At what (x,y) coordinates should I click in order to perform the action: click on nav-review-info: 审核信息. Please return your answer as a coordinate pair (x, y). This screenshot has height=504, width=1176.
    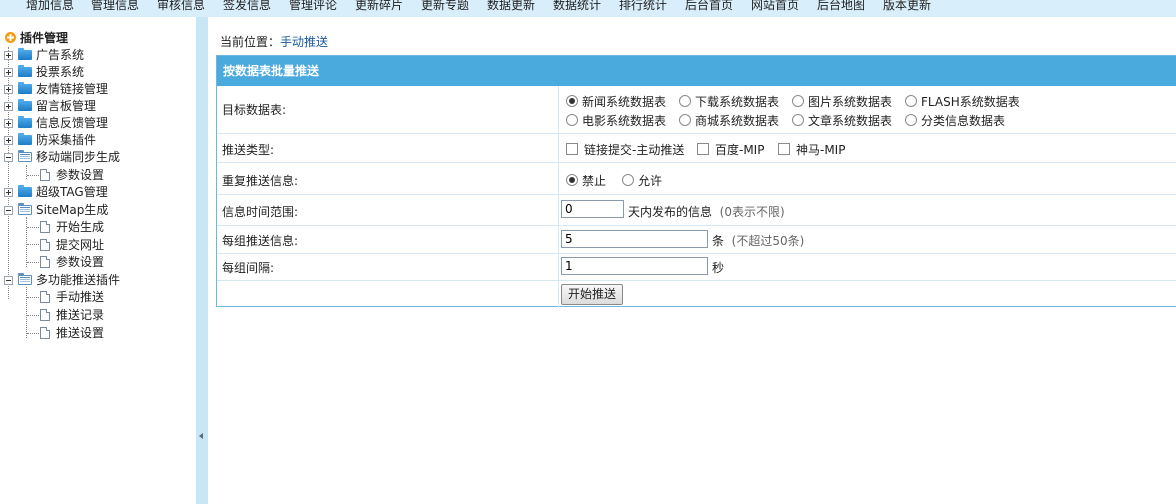
    Looking at the image, I should click on (181, 6).